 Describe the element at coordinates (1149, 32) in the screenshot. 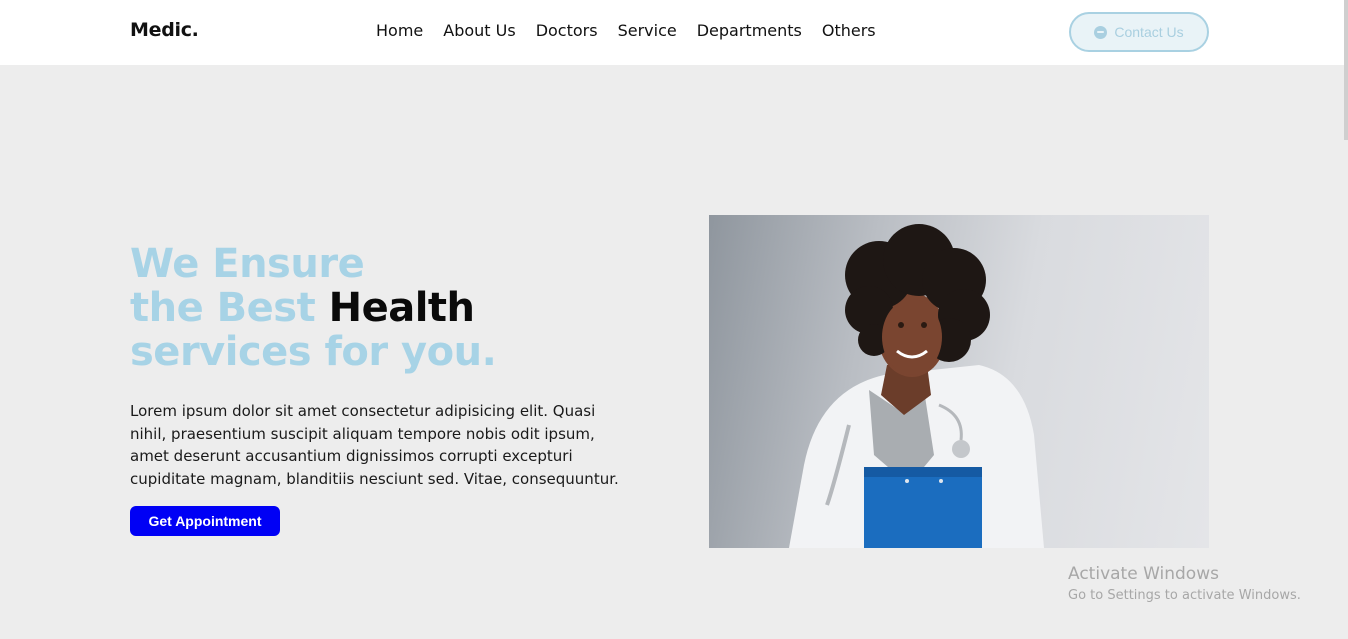

I see `contact-us-label: Contact Us` at that location.